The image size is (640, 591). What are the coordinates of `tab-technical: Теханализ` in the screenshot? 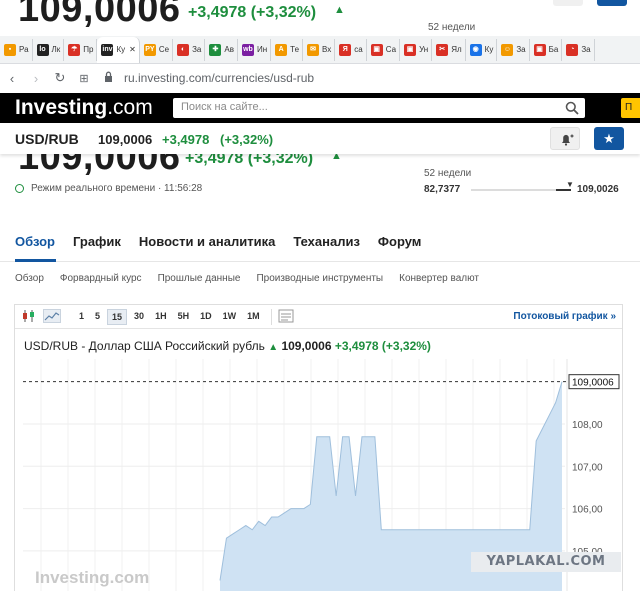 It's located at (326, 241).